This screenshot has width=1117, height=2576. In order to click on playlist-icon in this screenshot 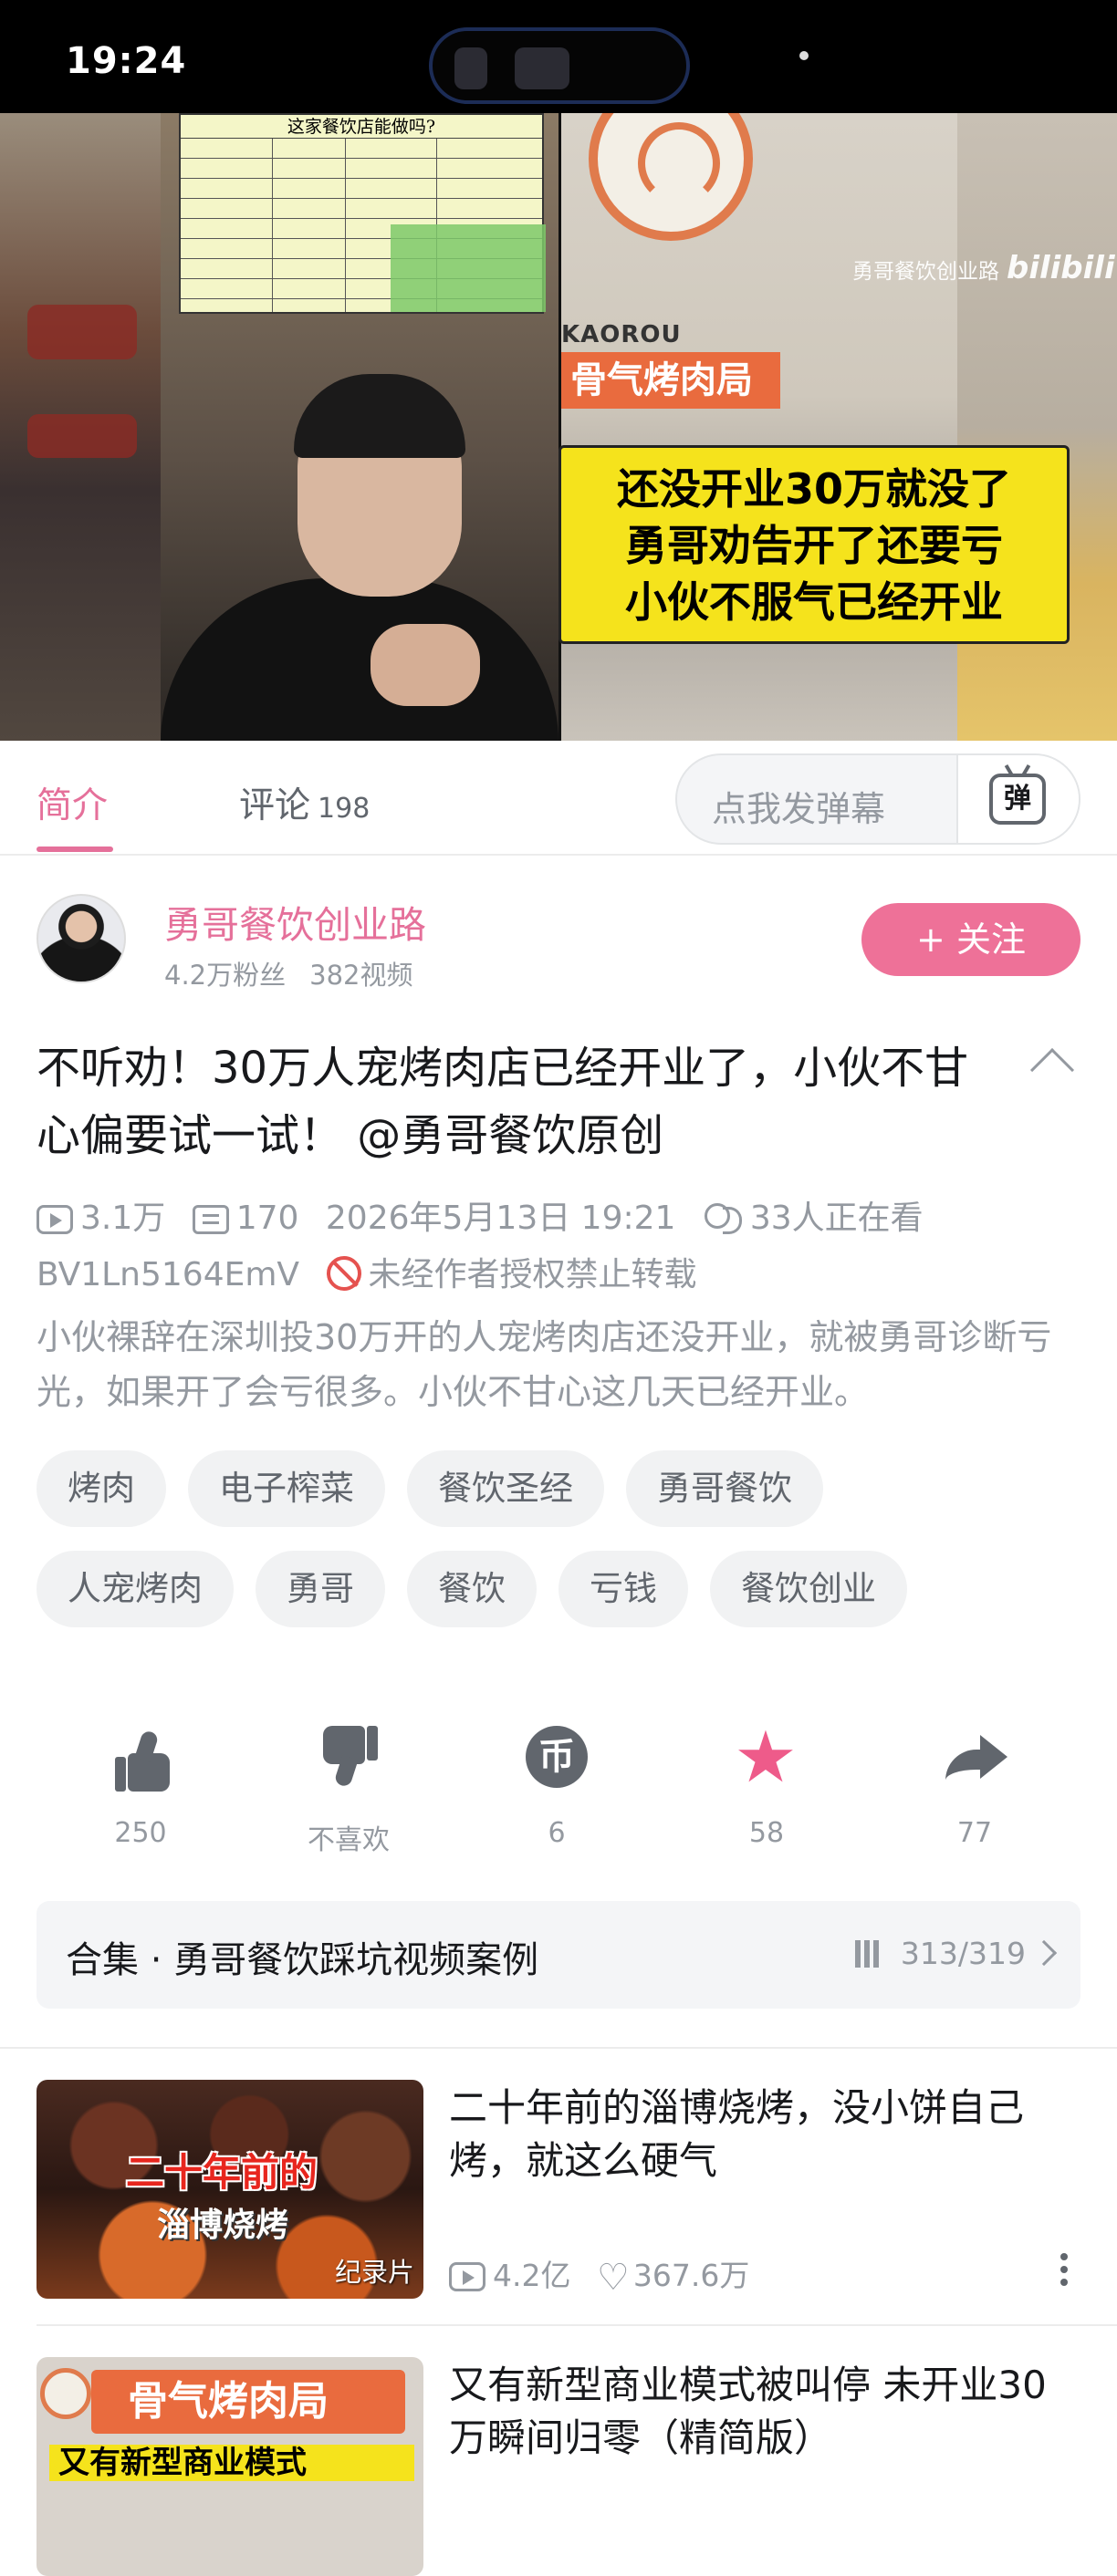, I will do `click(871, 1954)`.